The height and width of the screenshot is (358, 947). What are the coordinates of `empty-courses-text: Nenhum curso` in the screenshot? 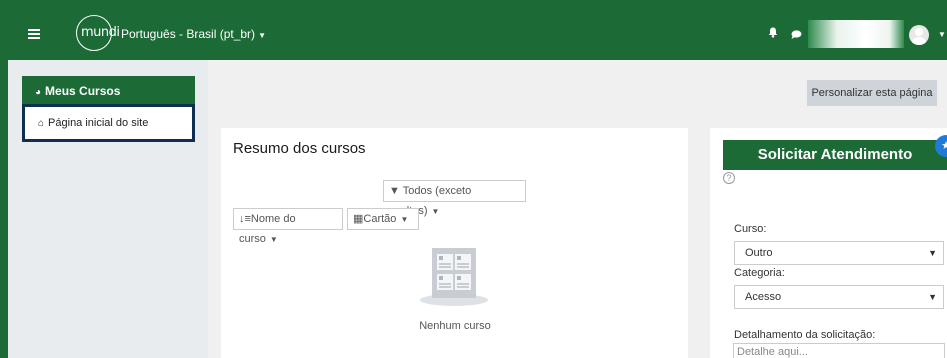 It's located at (455, 326).